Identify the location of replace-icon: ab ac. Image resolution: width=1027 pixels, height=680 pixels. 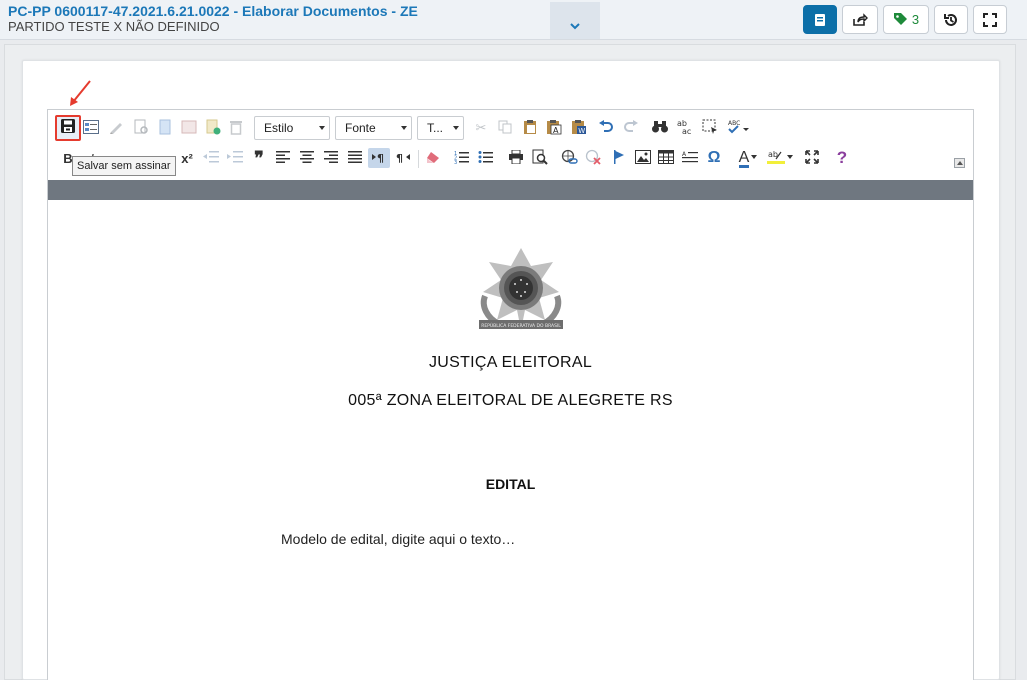
(685, 128).